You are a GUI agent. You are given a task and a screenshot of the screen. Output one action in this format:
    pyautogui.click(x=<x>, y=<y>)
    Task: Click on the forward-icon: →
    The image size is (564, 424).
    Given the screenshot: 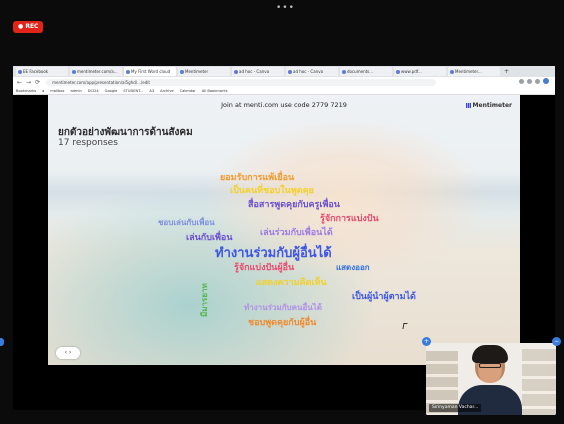 What is the action you would take?
    pyautogui.click(x=28, y=82)
    